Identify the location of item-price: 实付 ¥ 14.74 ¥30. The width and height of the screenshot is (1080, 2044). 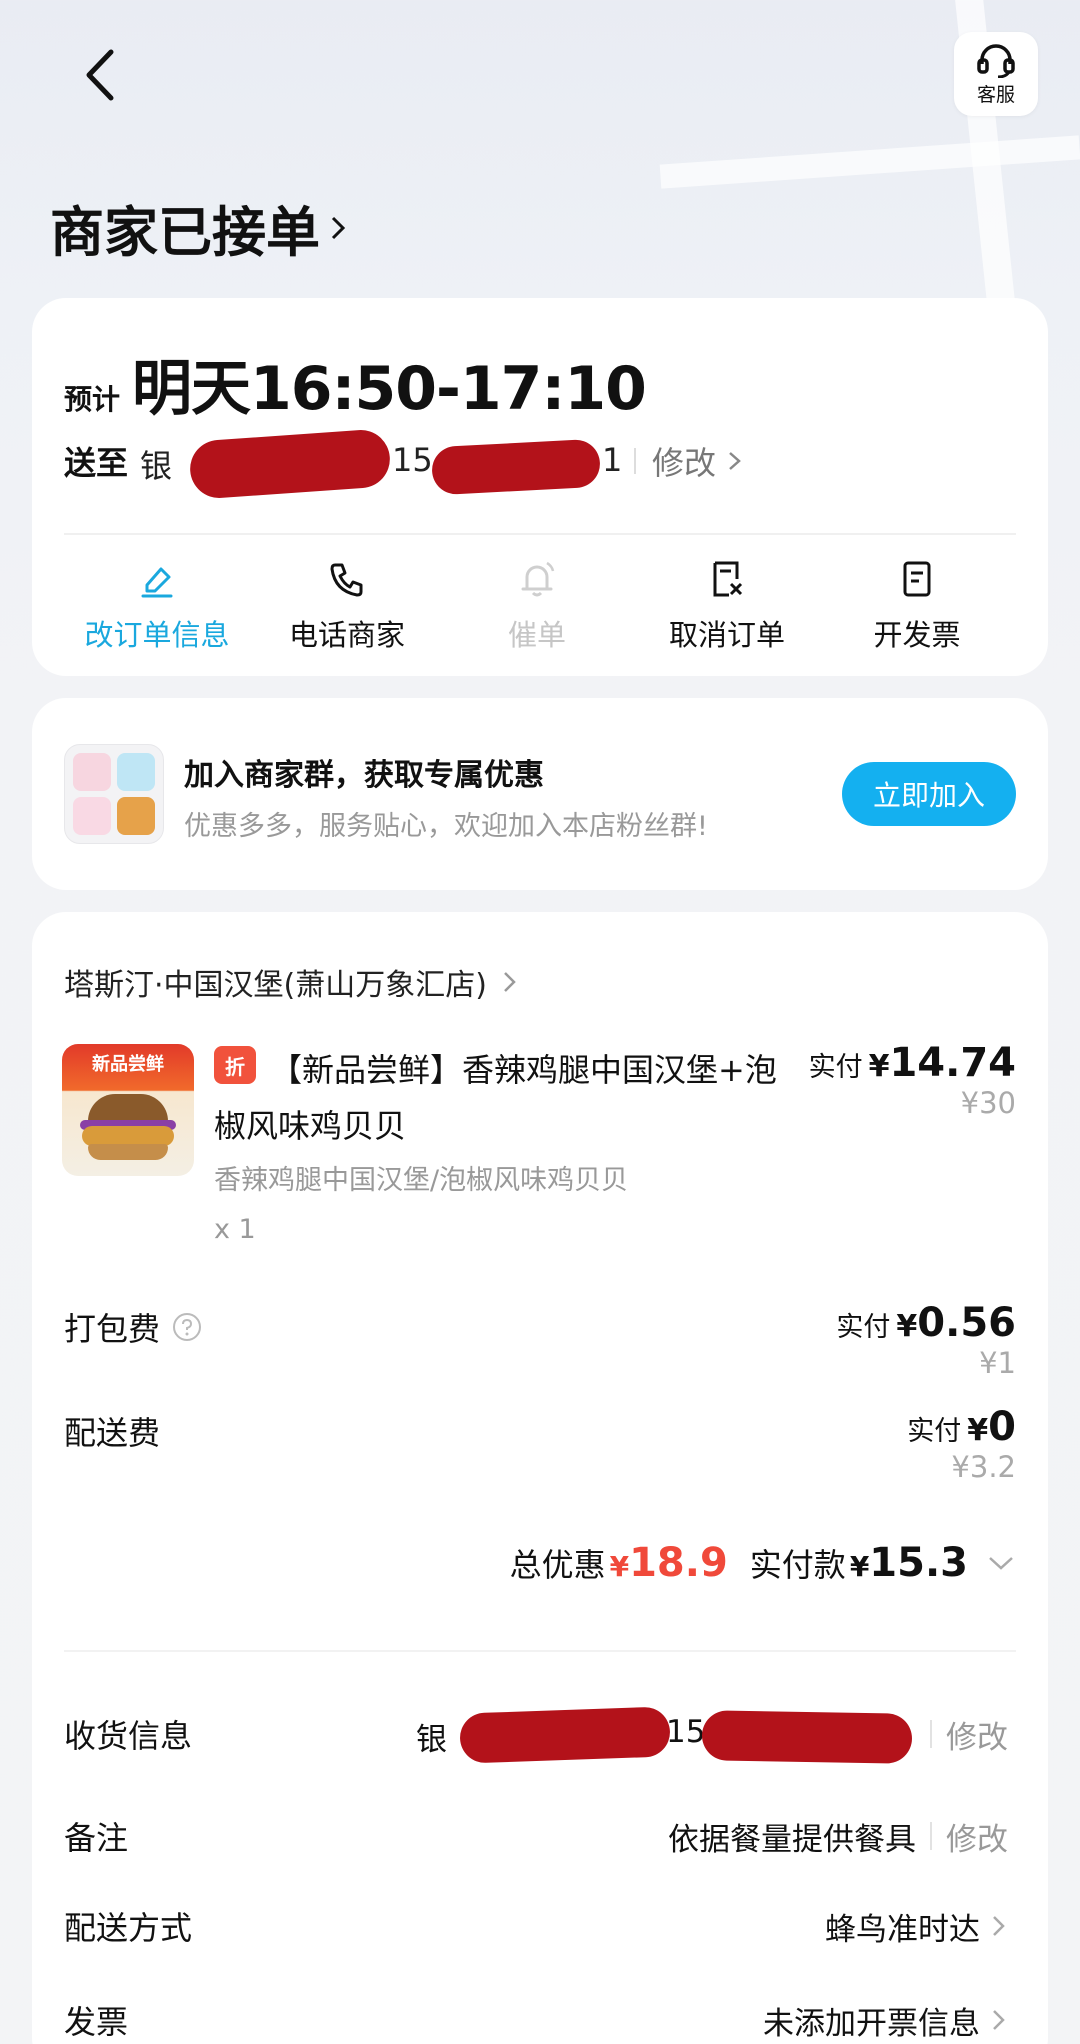
(912, 1080).